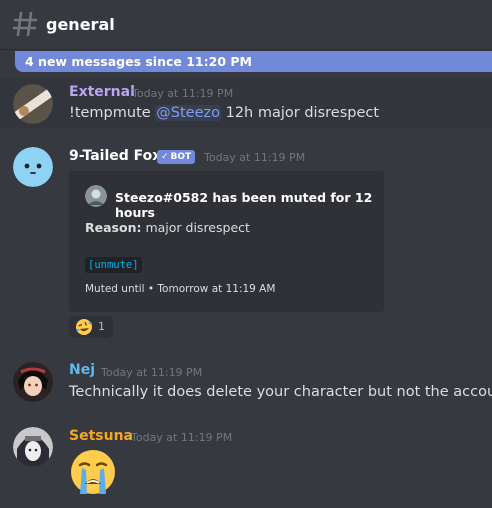 The width and height of the screenshot is (492, 508). Describe the element at coordinates (244, 205) in the screenshot. I see `embed-author: Steezo#0582 has been muted for 12 hours` at that location.